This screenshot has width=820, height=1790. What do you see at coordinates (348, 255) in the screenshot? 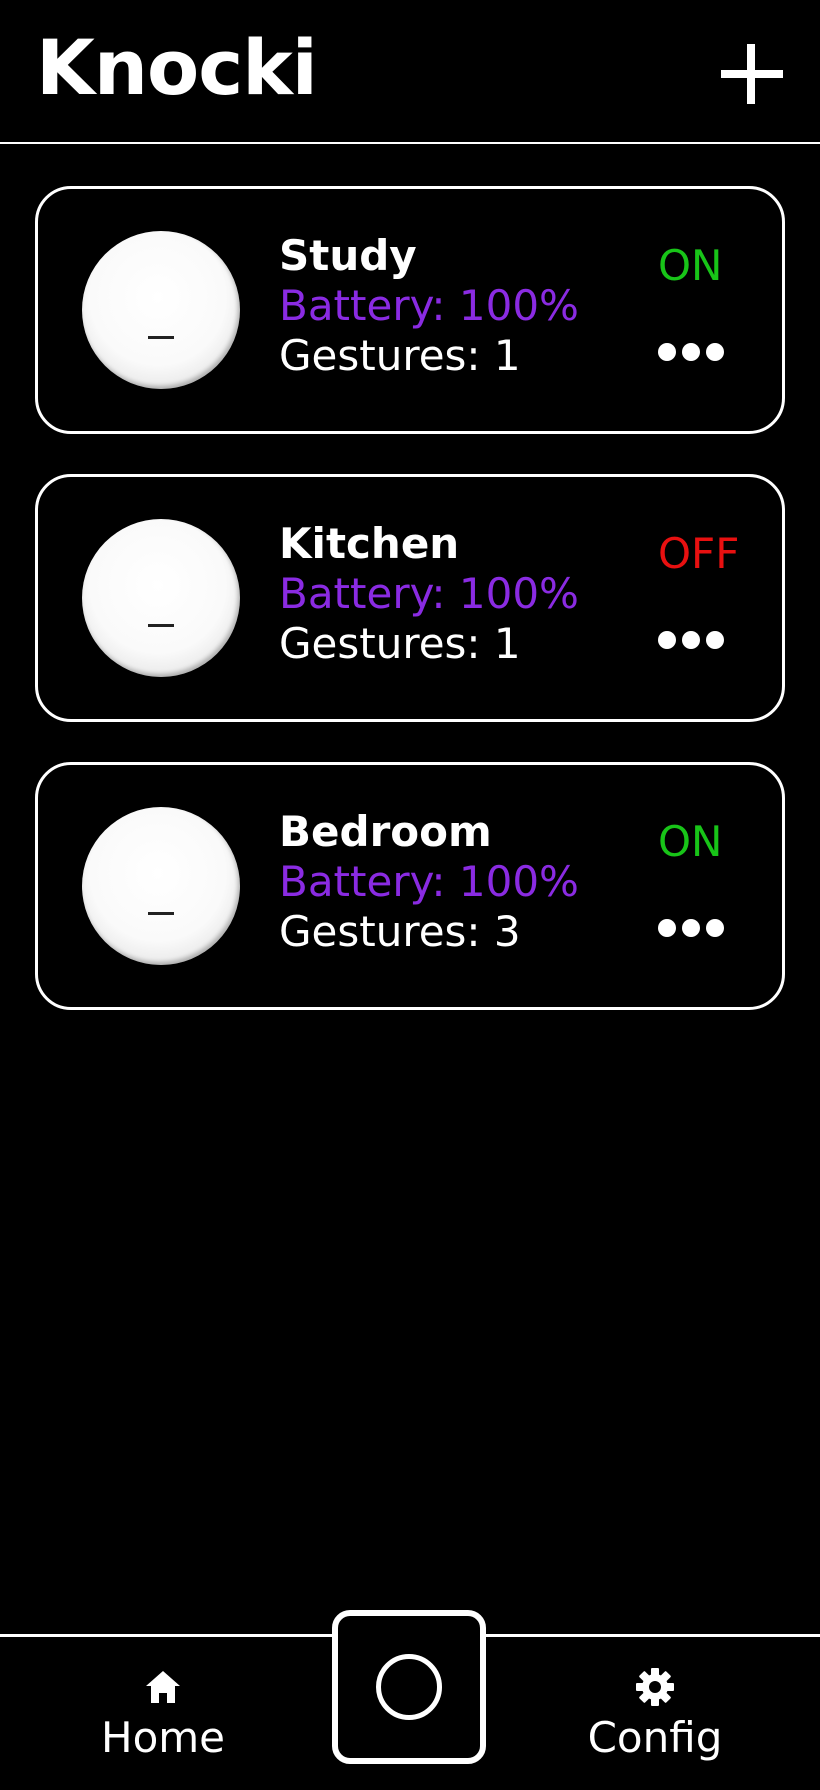
I see `device-name: Study` at bounding box center [348, 255].